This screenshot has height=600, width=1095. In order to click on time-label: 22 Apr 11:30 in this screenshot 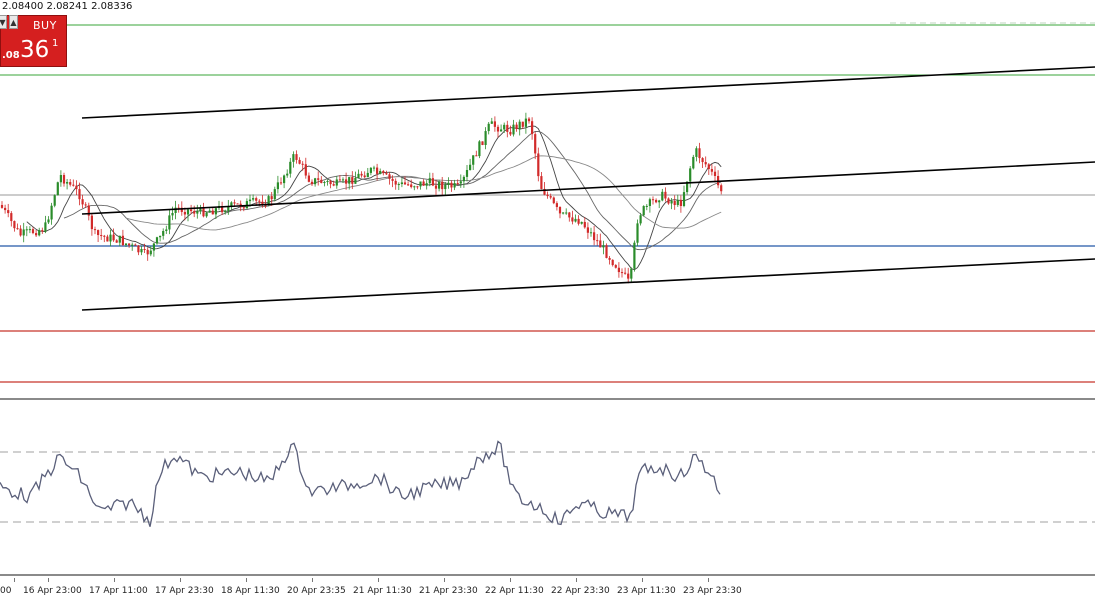, I will do `click(514, 591)`.